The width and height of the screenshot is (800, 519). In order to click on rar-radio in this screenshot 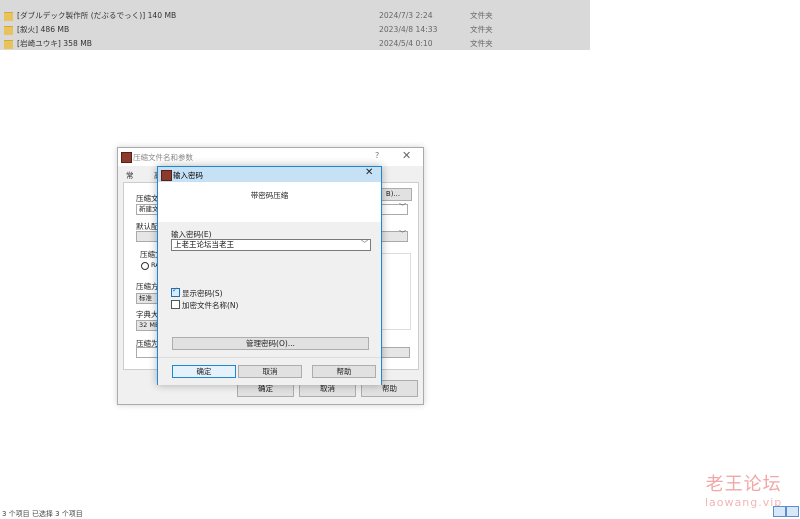, I will do `click(145, 266)`.